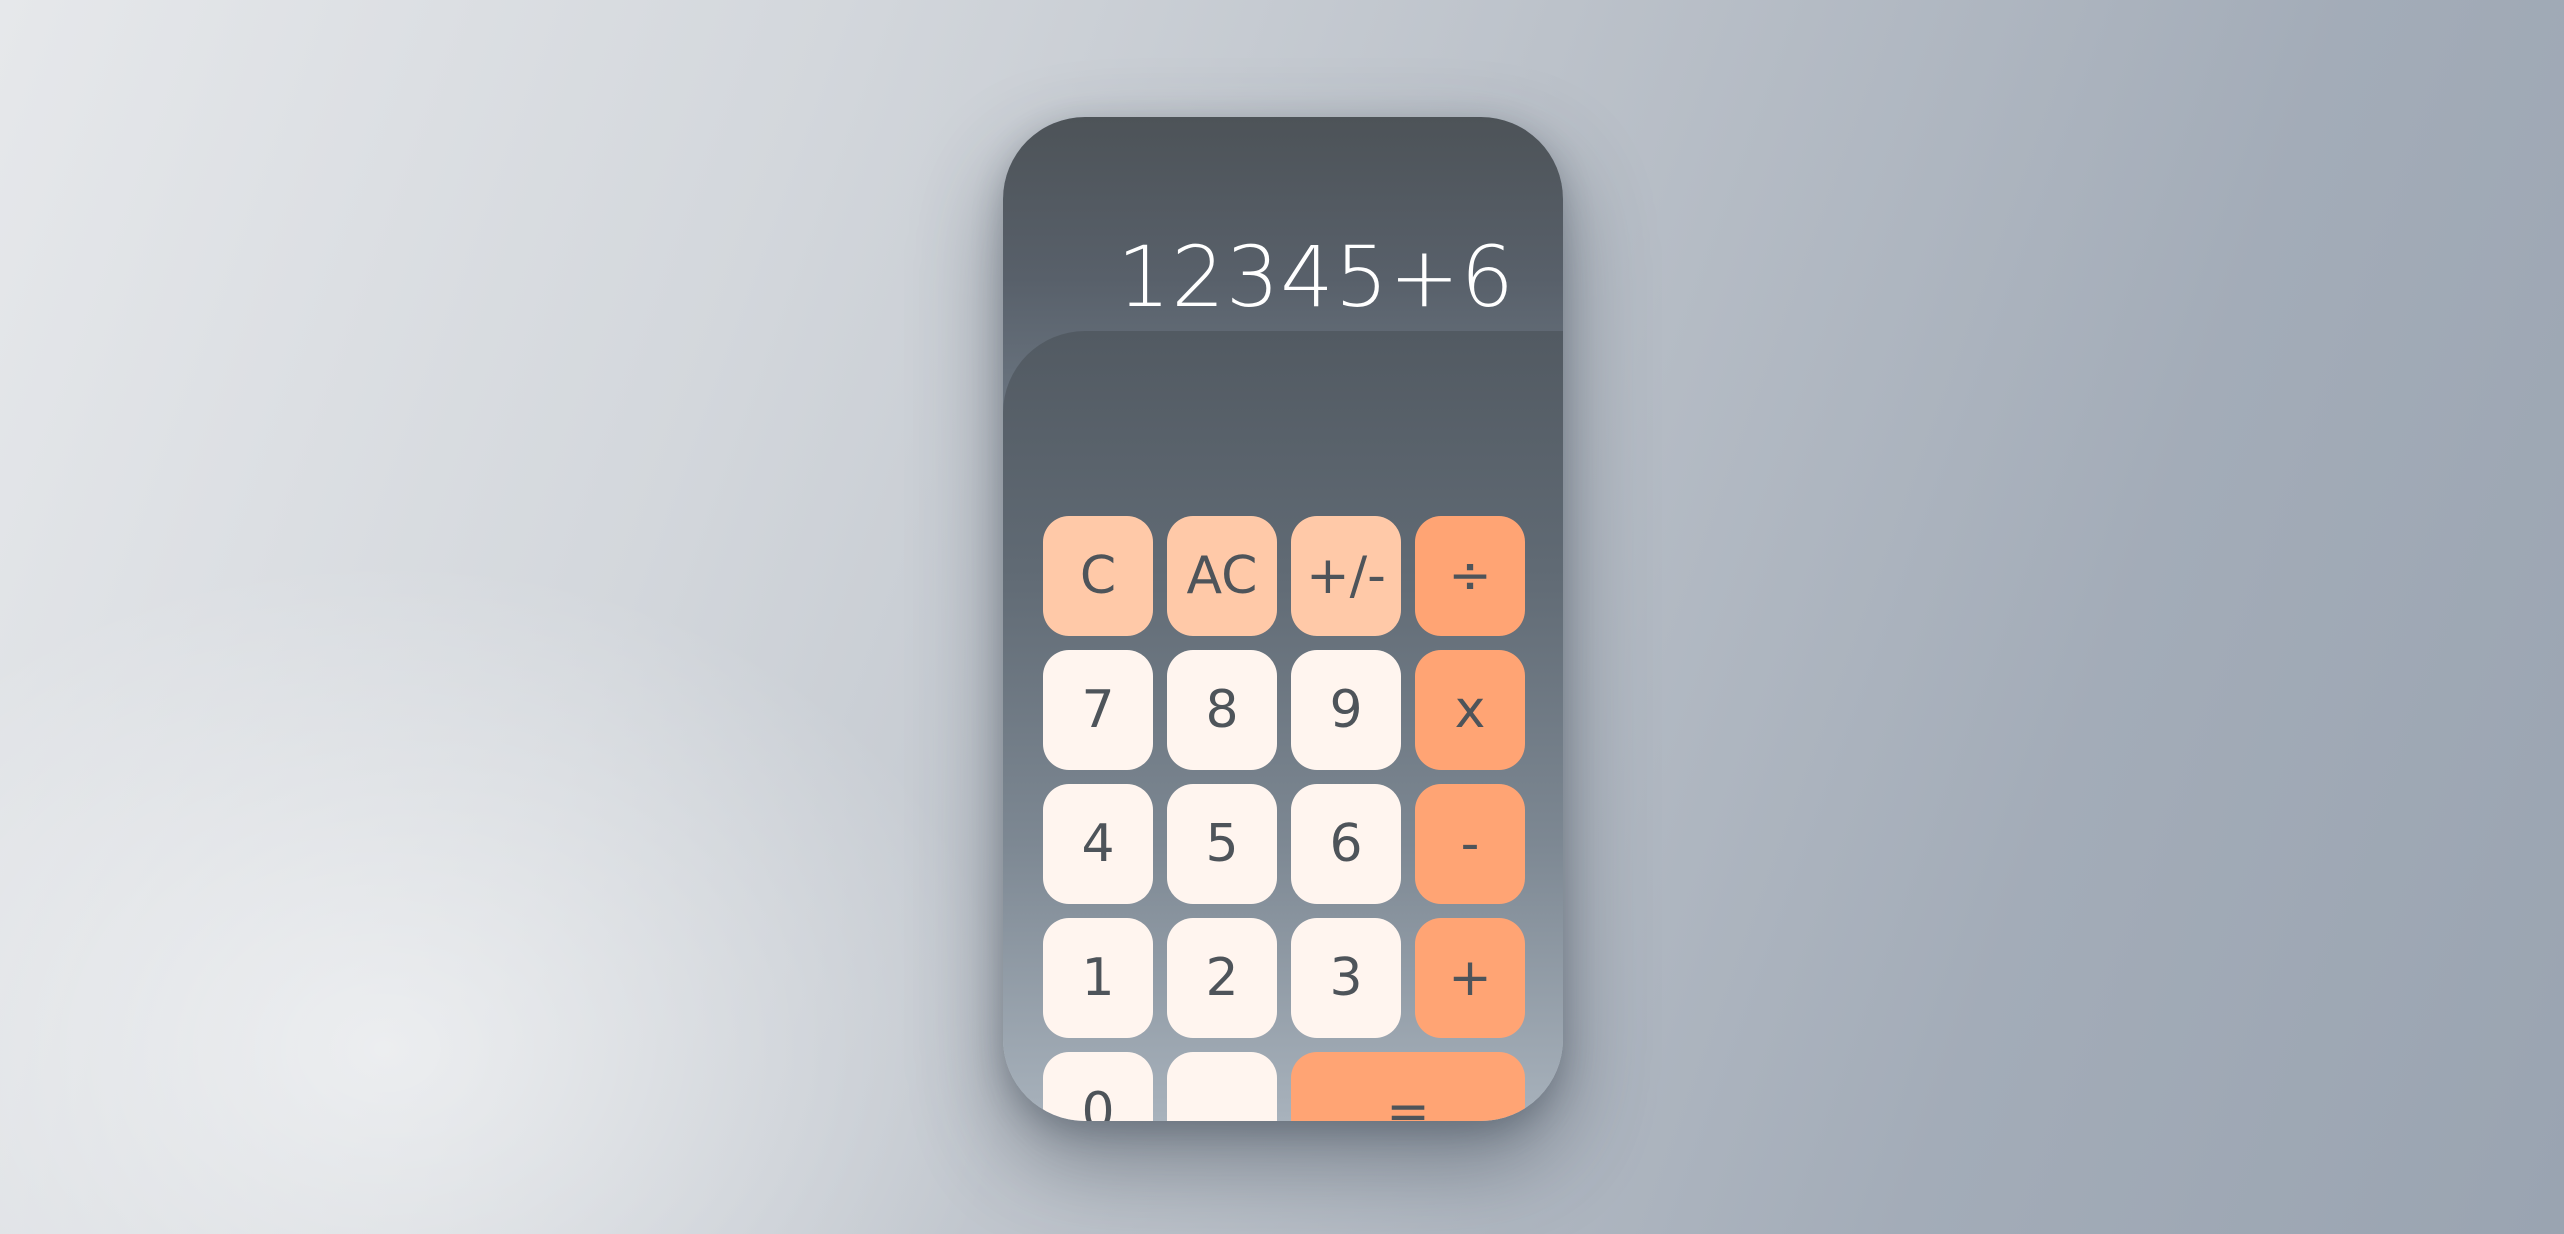  I want to click on all-clear-button: AC, so click(1222, 576).